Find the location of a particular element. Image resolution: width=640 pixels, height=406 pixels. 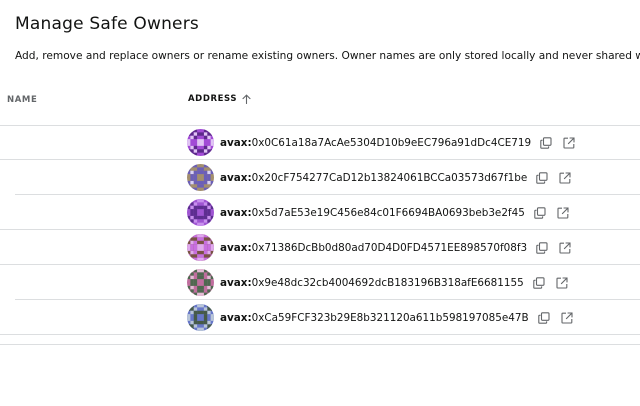

column-header-address: ADDRESS is located at coordinates (219, 99).